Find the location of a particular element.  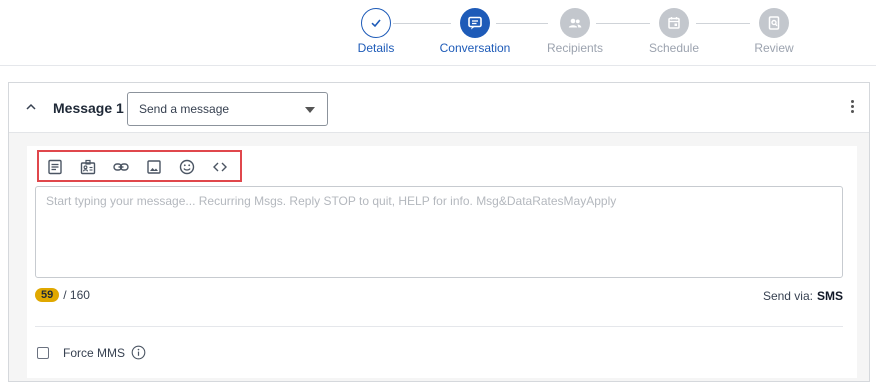

step-recipients: Recipients is located at coordinates (575, 31).